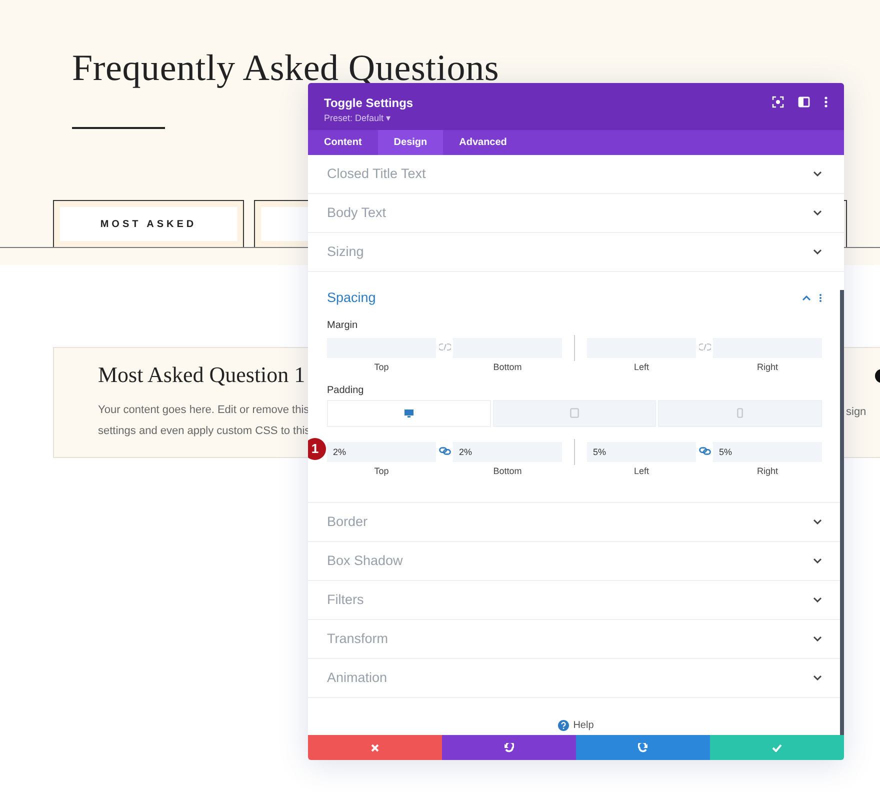 Image resolution: width=880 pixels, height=801 pixels. What do you see at coordinates (583, 725) in the screenshot?
I see `help-link: Help` at bounding box center [583, 725].